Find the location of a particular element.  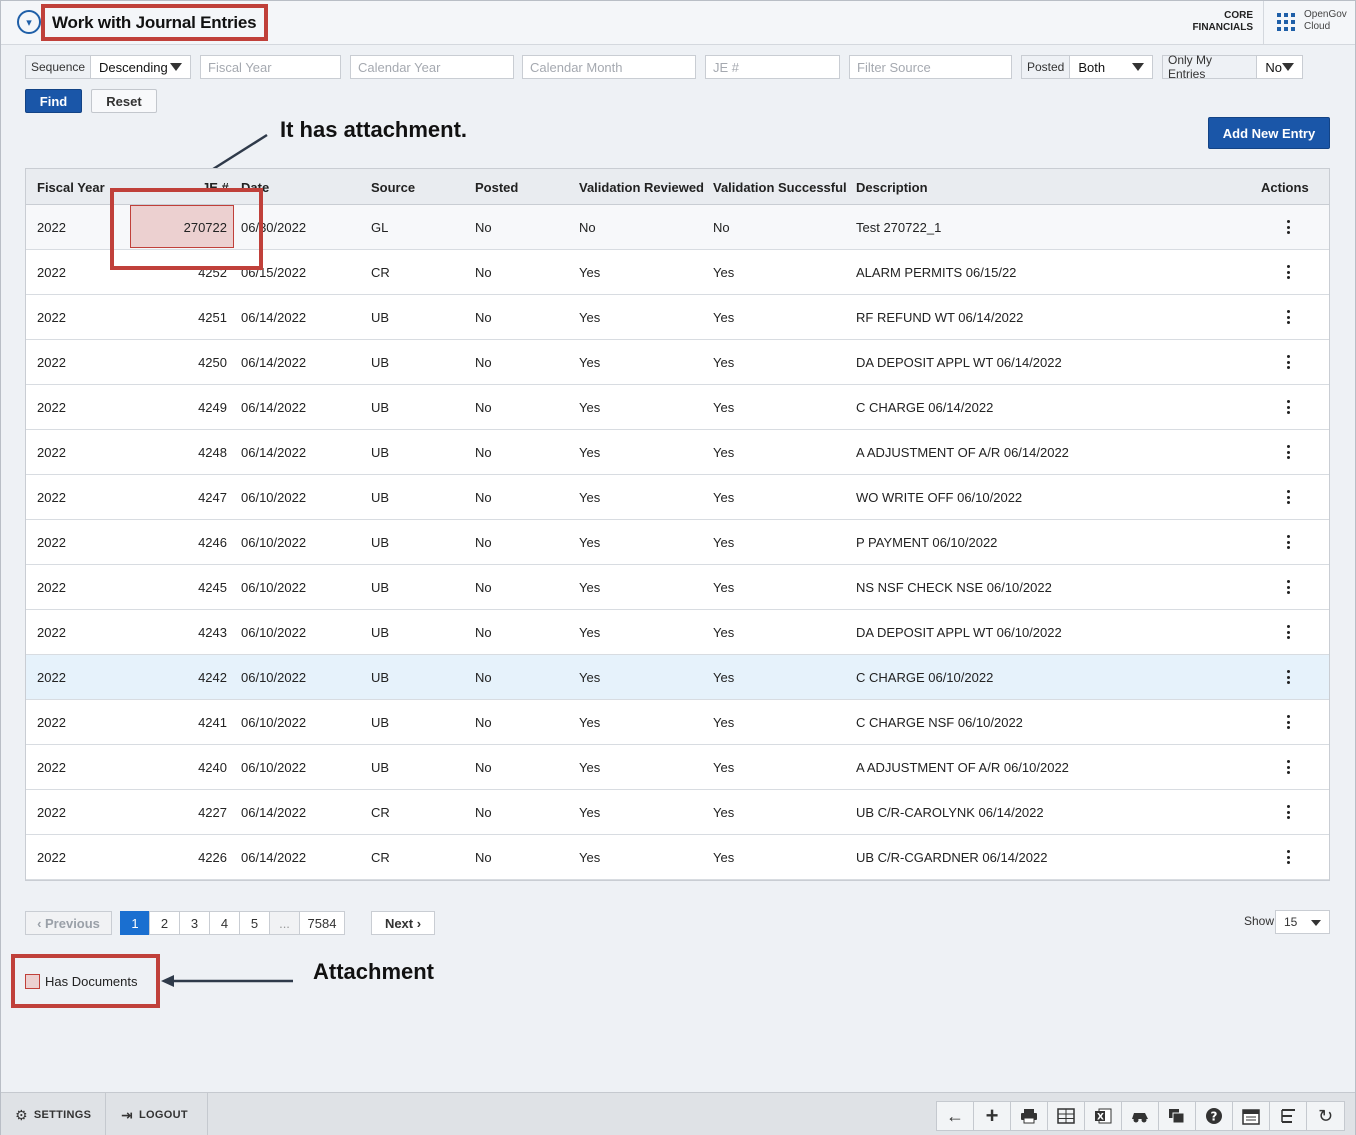

cell-je-number: 4241 is located at coordinates (212, 722).